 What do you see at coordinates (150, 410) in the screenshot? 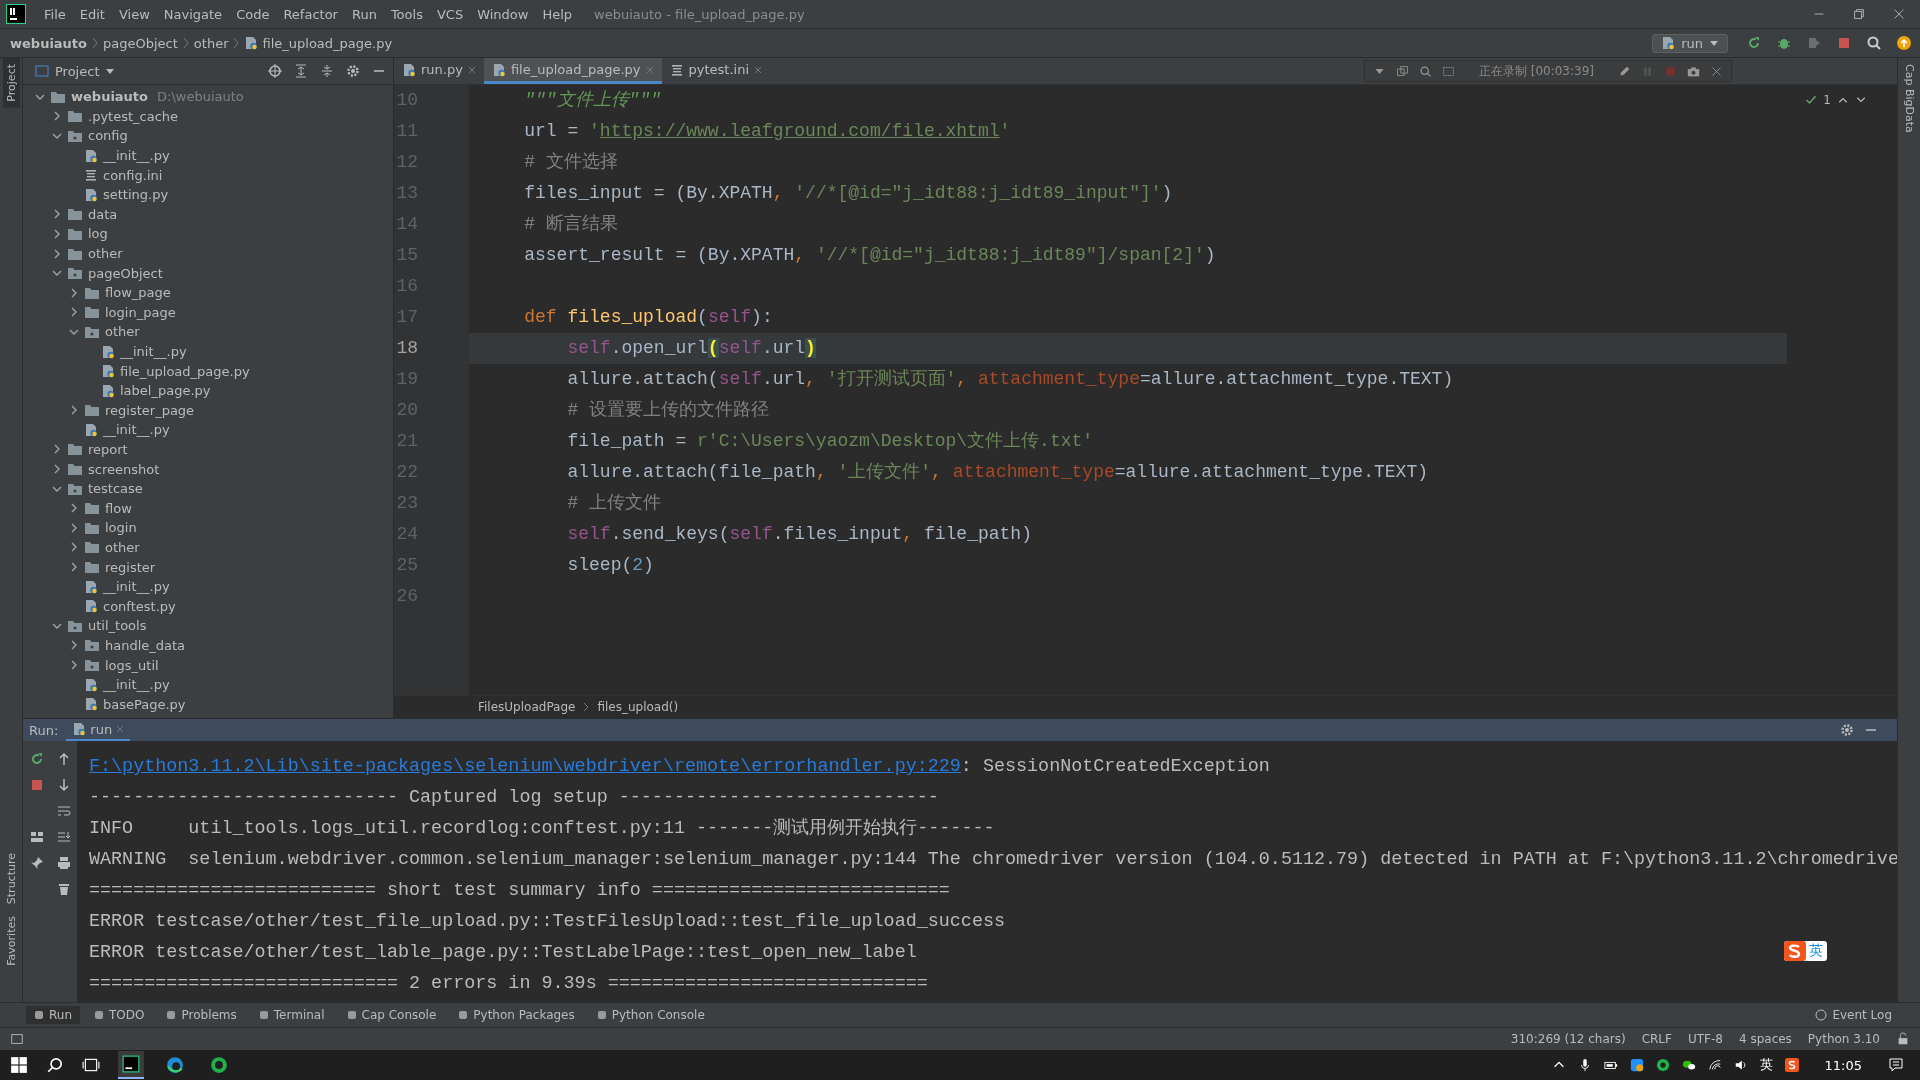
I see `tree-item: register_page` at bounding box center [150, 410].